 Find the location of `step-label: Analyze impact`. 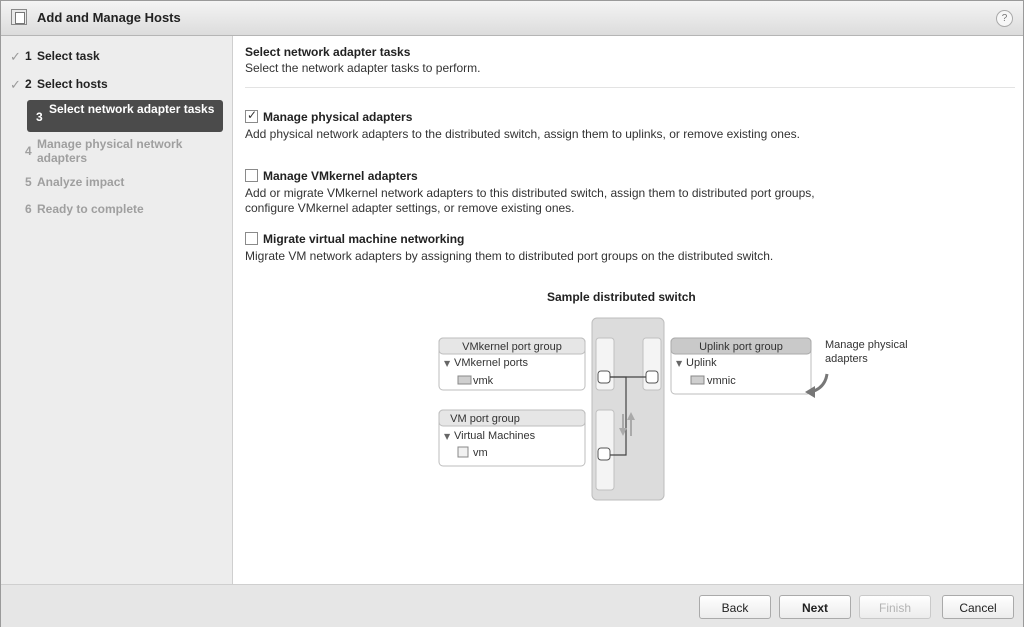

step-label: Analyze impact is located at coordinates (81, 182).